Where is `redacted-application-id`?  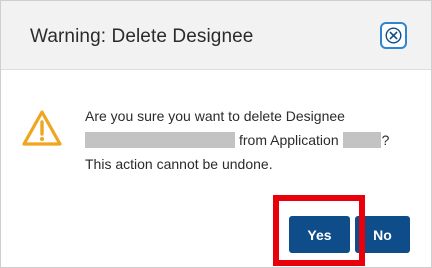 redacted-application-id is located at coordinates (361, 140).